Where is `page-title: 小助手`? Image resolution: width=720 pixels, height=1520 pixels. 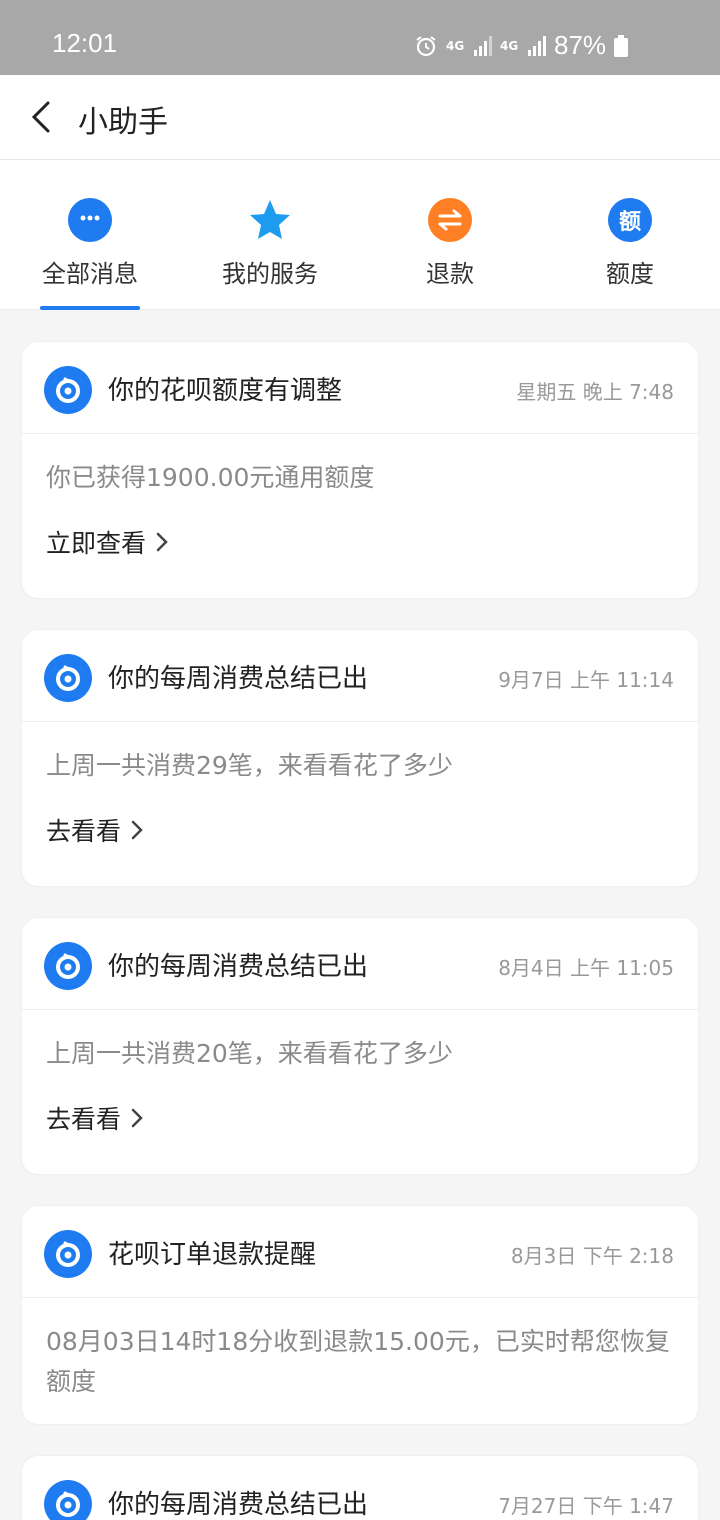 page-title: 小助手 is located at coordinates (123, 122).